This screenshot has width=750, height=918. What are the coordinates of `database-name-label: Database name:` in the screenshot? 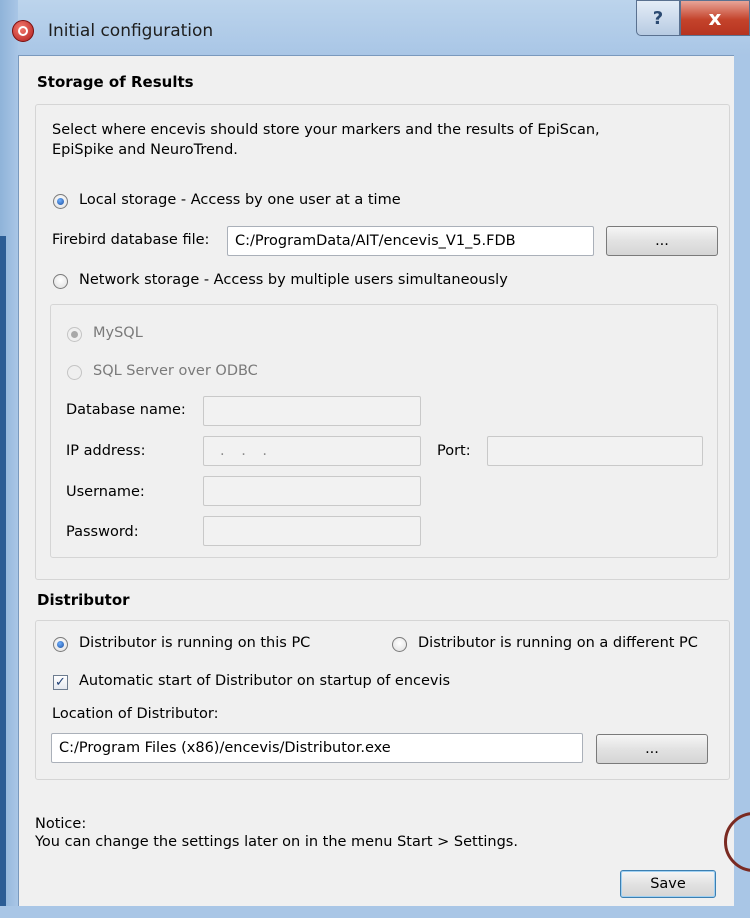 It's located at (126, 410).